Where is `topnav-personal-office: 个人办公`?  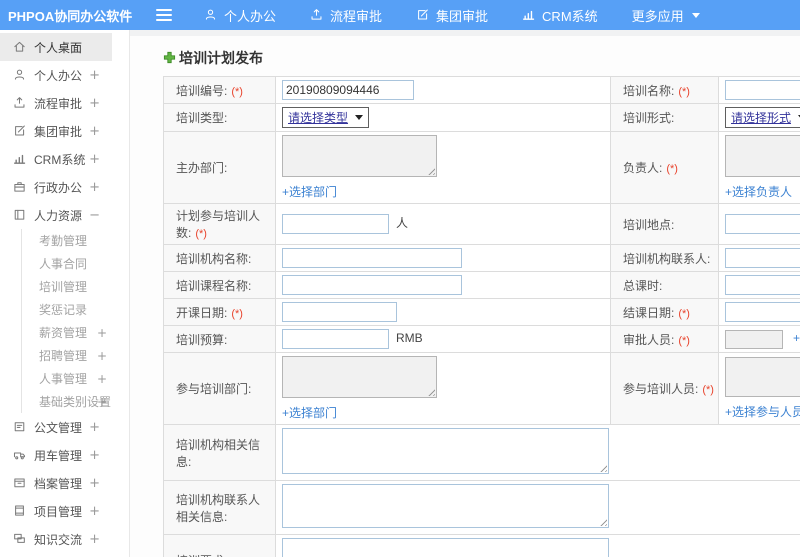 topnav-personal-office: 个人办公 is located at coordinates (240, 15).